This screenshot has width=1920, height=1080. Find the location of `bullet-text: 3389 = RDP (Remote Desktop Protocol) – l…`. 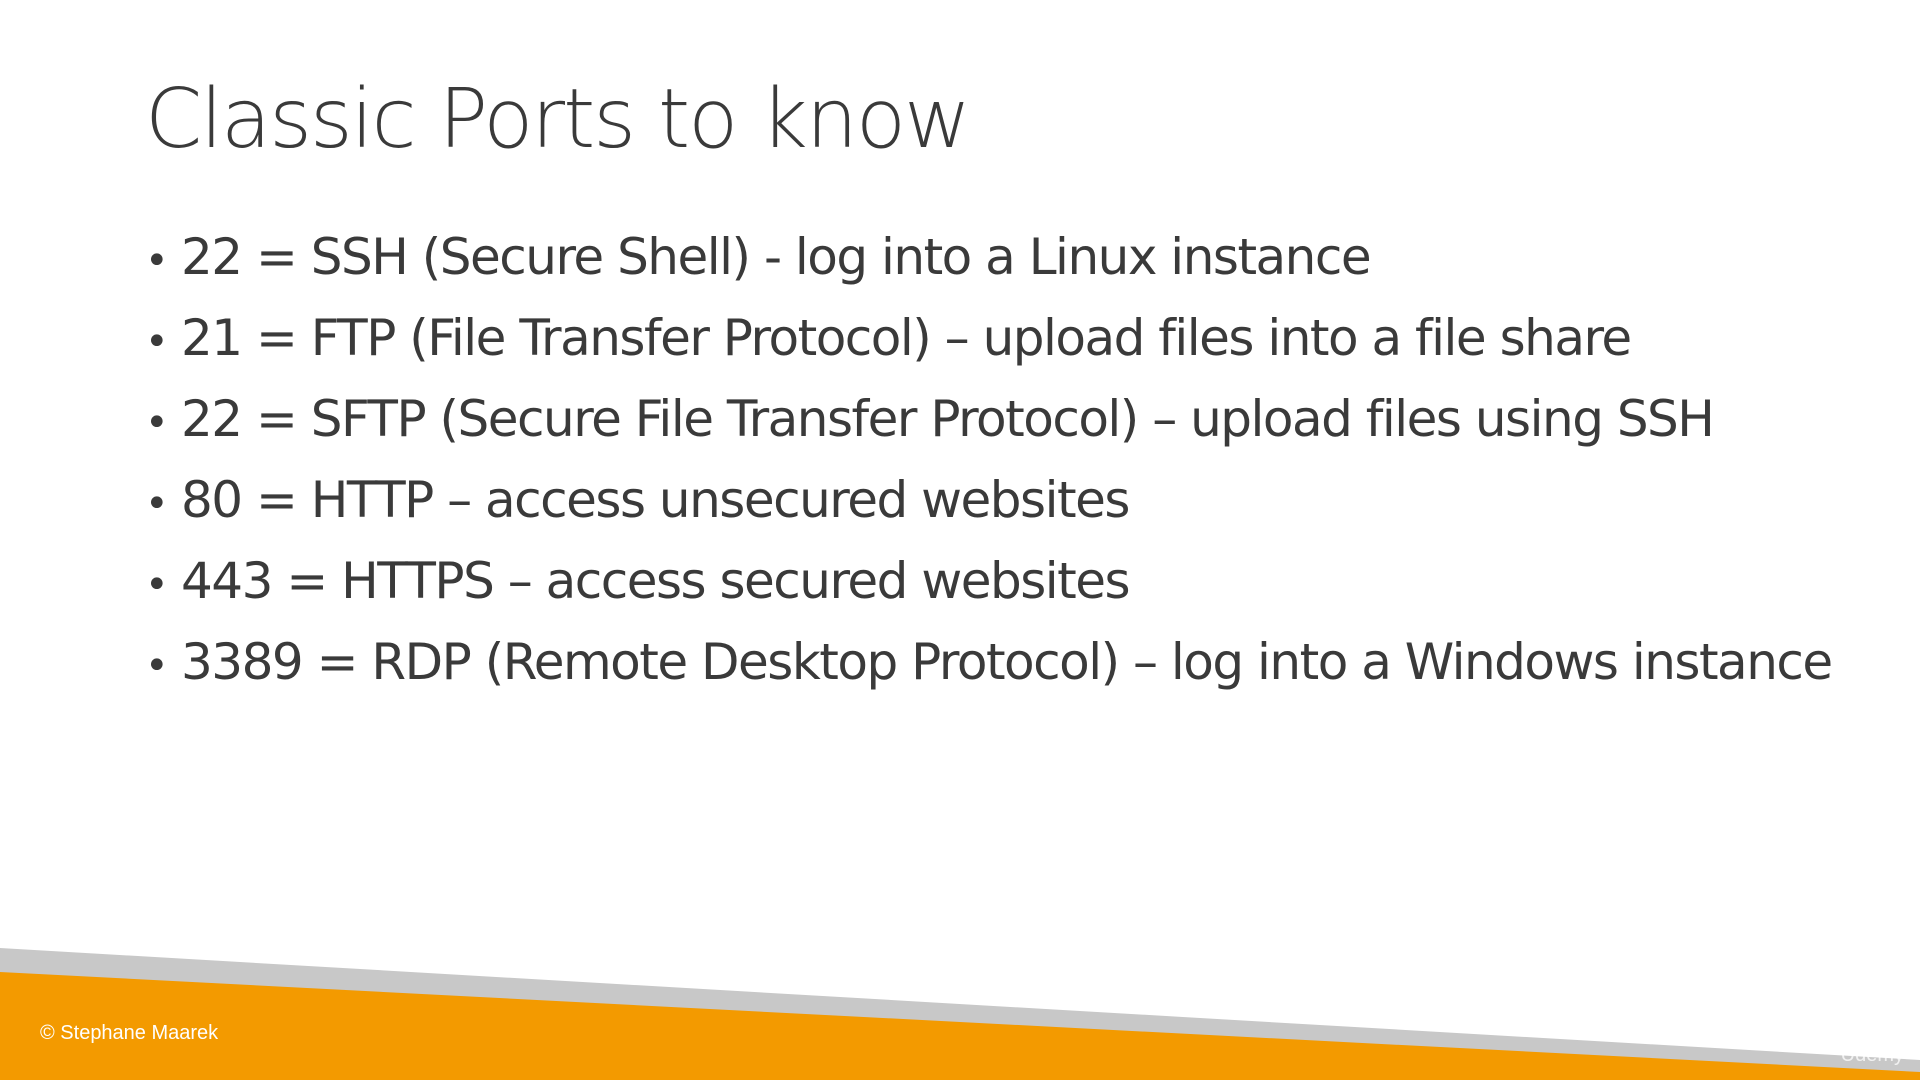

bullet-text: 3389 = RDP (Remote Desktop Protocol) – l… is located at coordinates (1007, 662).